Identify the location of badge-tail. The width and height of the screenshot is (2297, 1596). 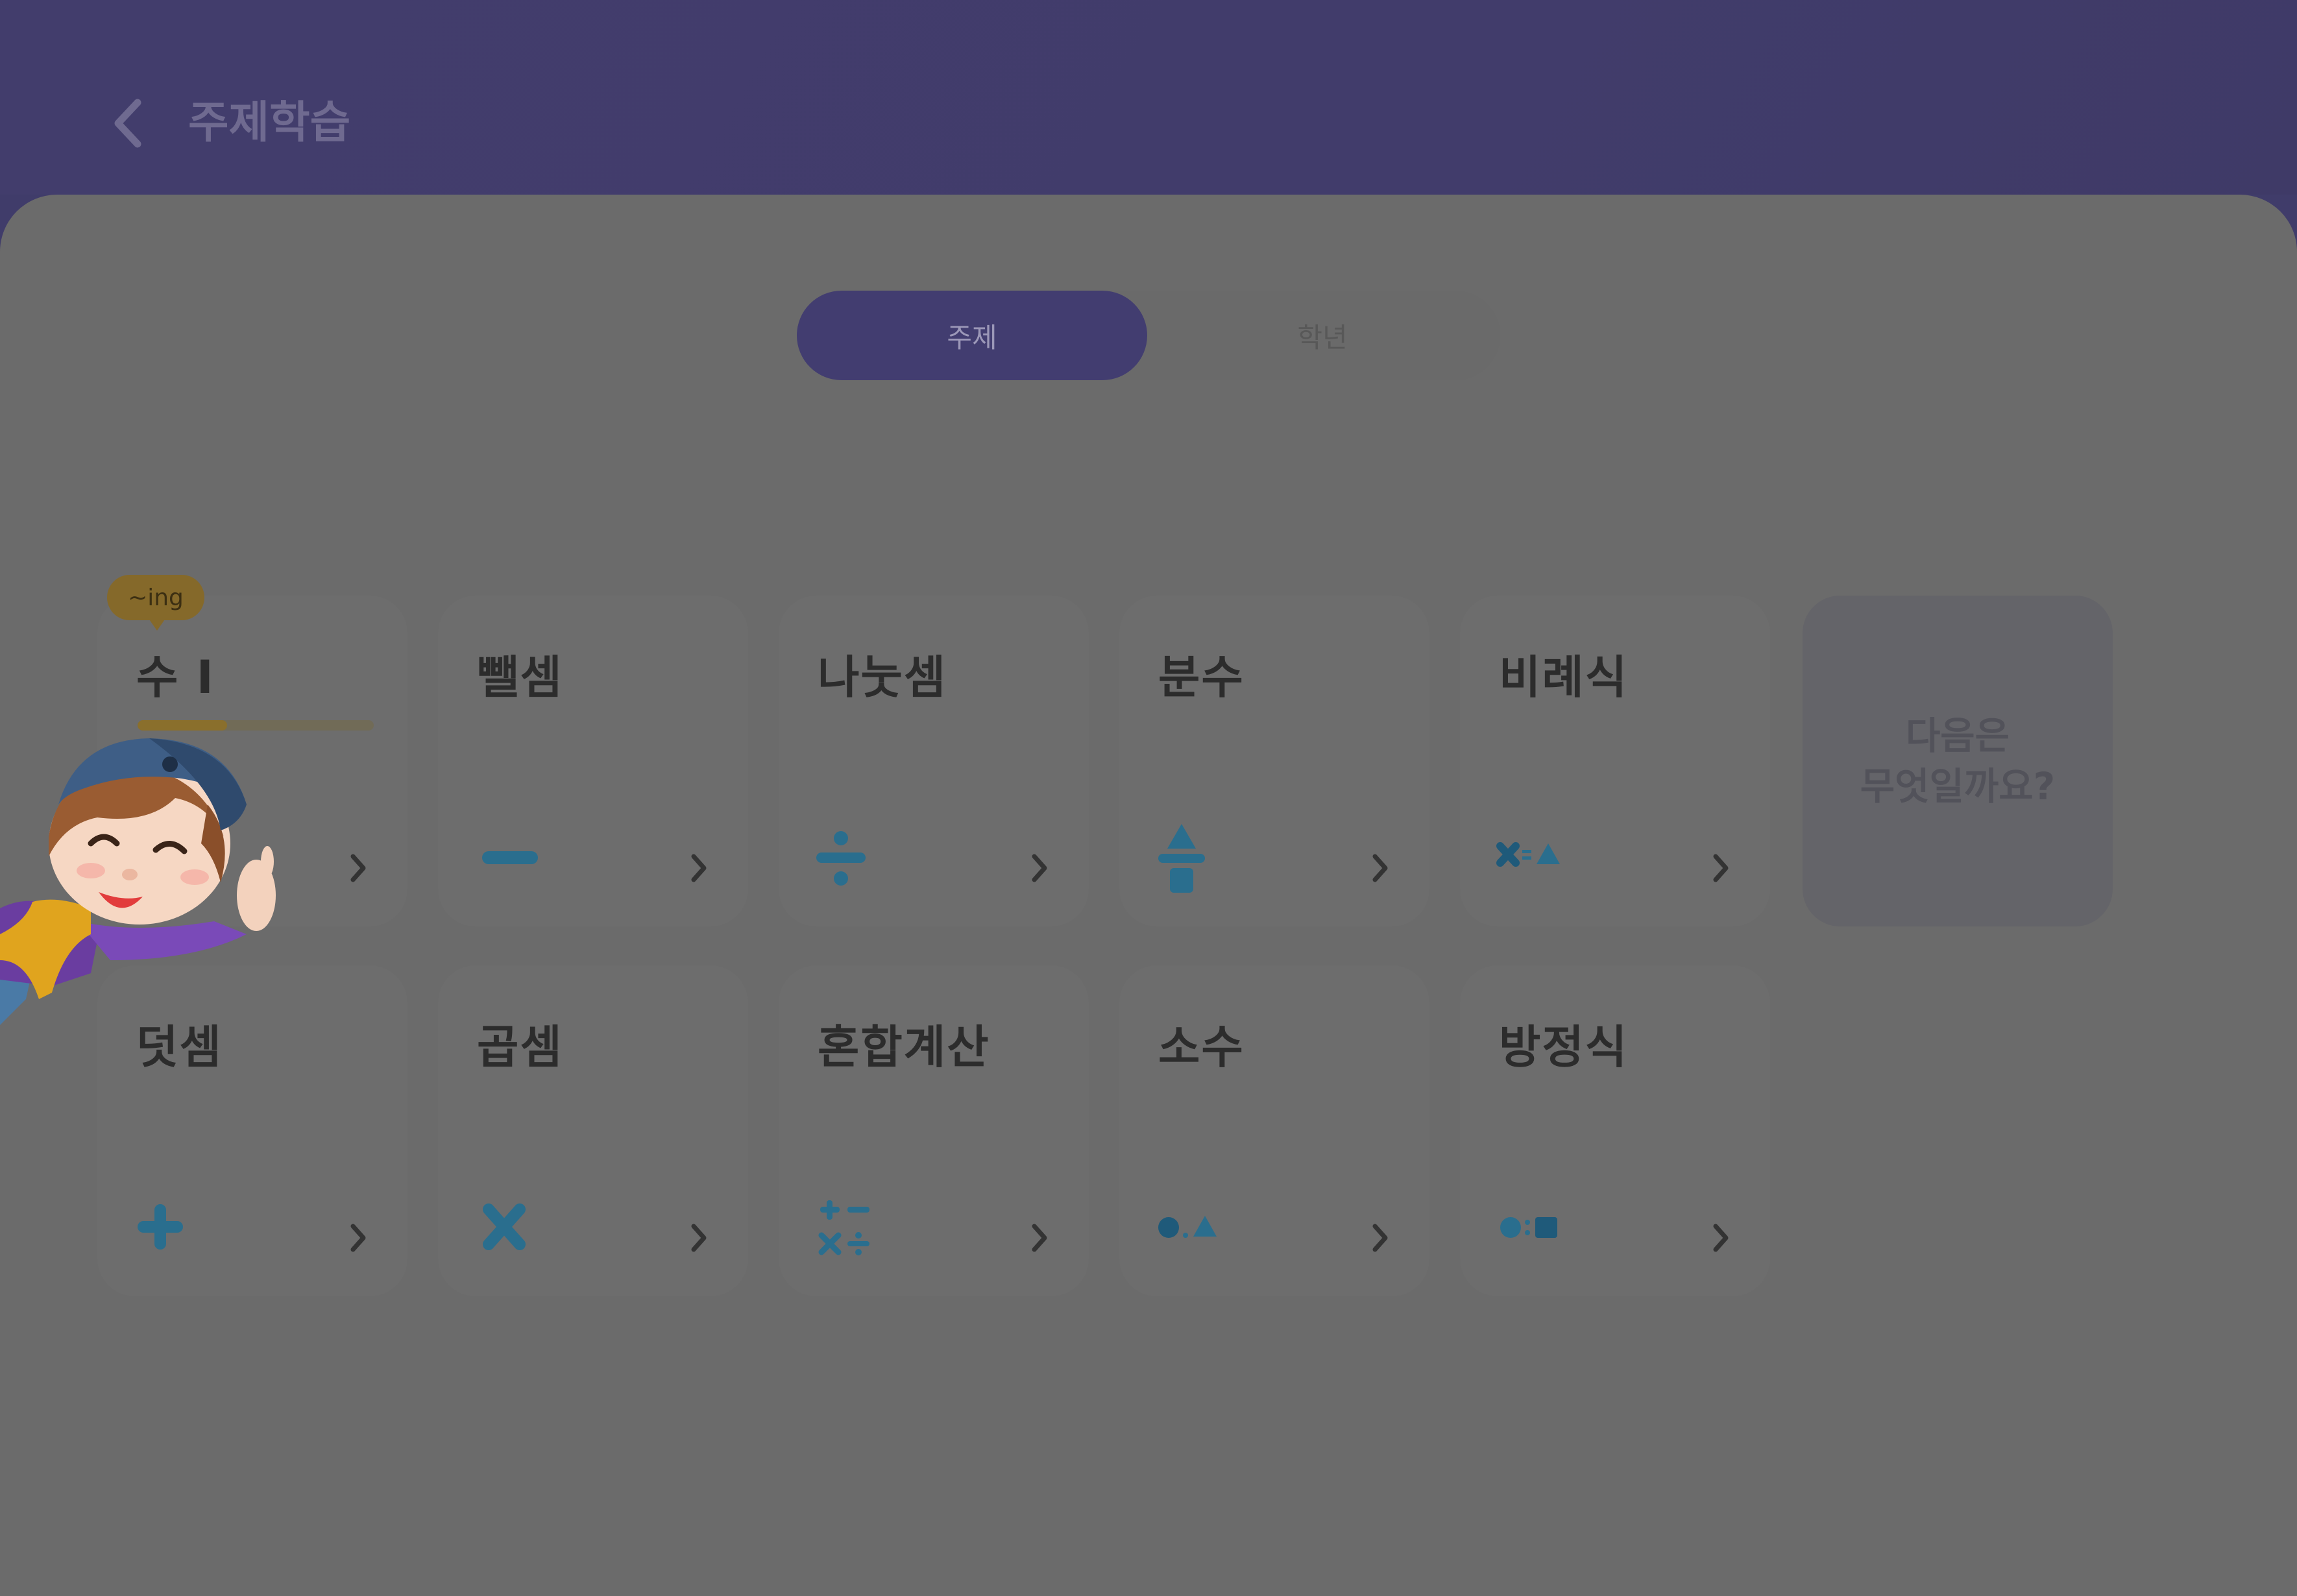
(157, 624).